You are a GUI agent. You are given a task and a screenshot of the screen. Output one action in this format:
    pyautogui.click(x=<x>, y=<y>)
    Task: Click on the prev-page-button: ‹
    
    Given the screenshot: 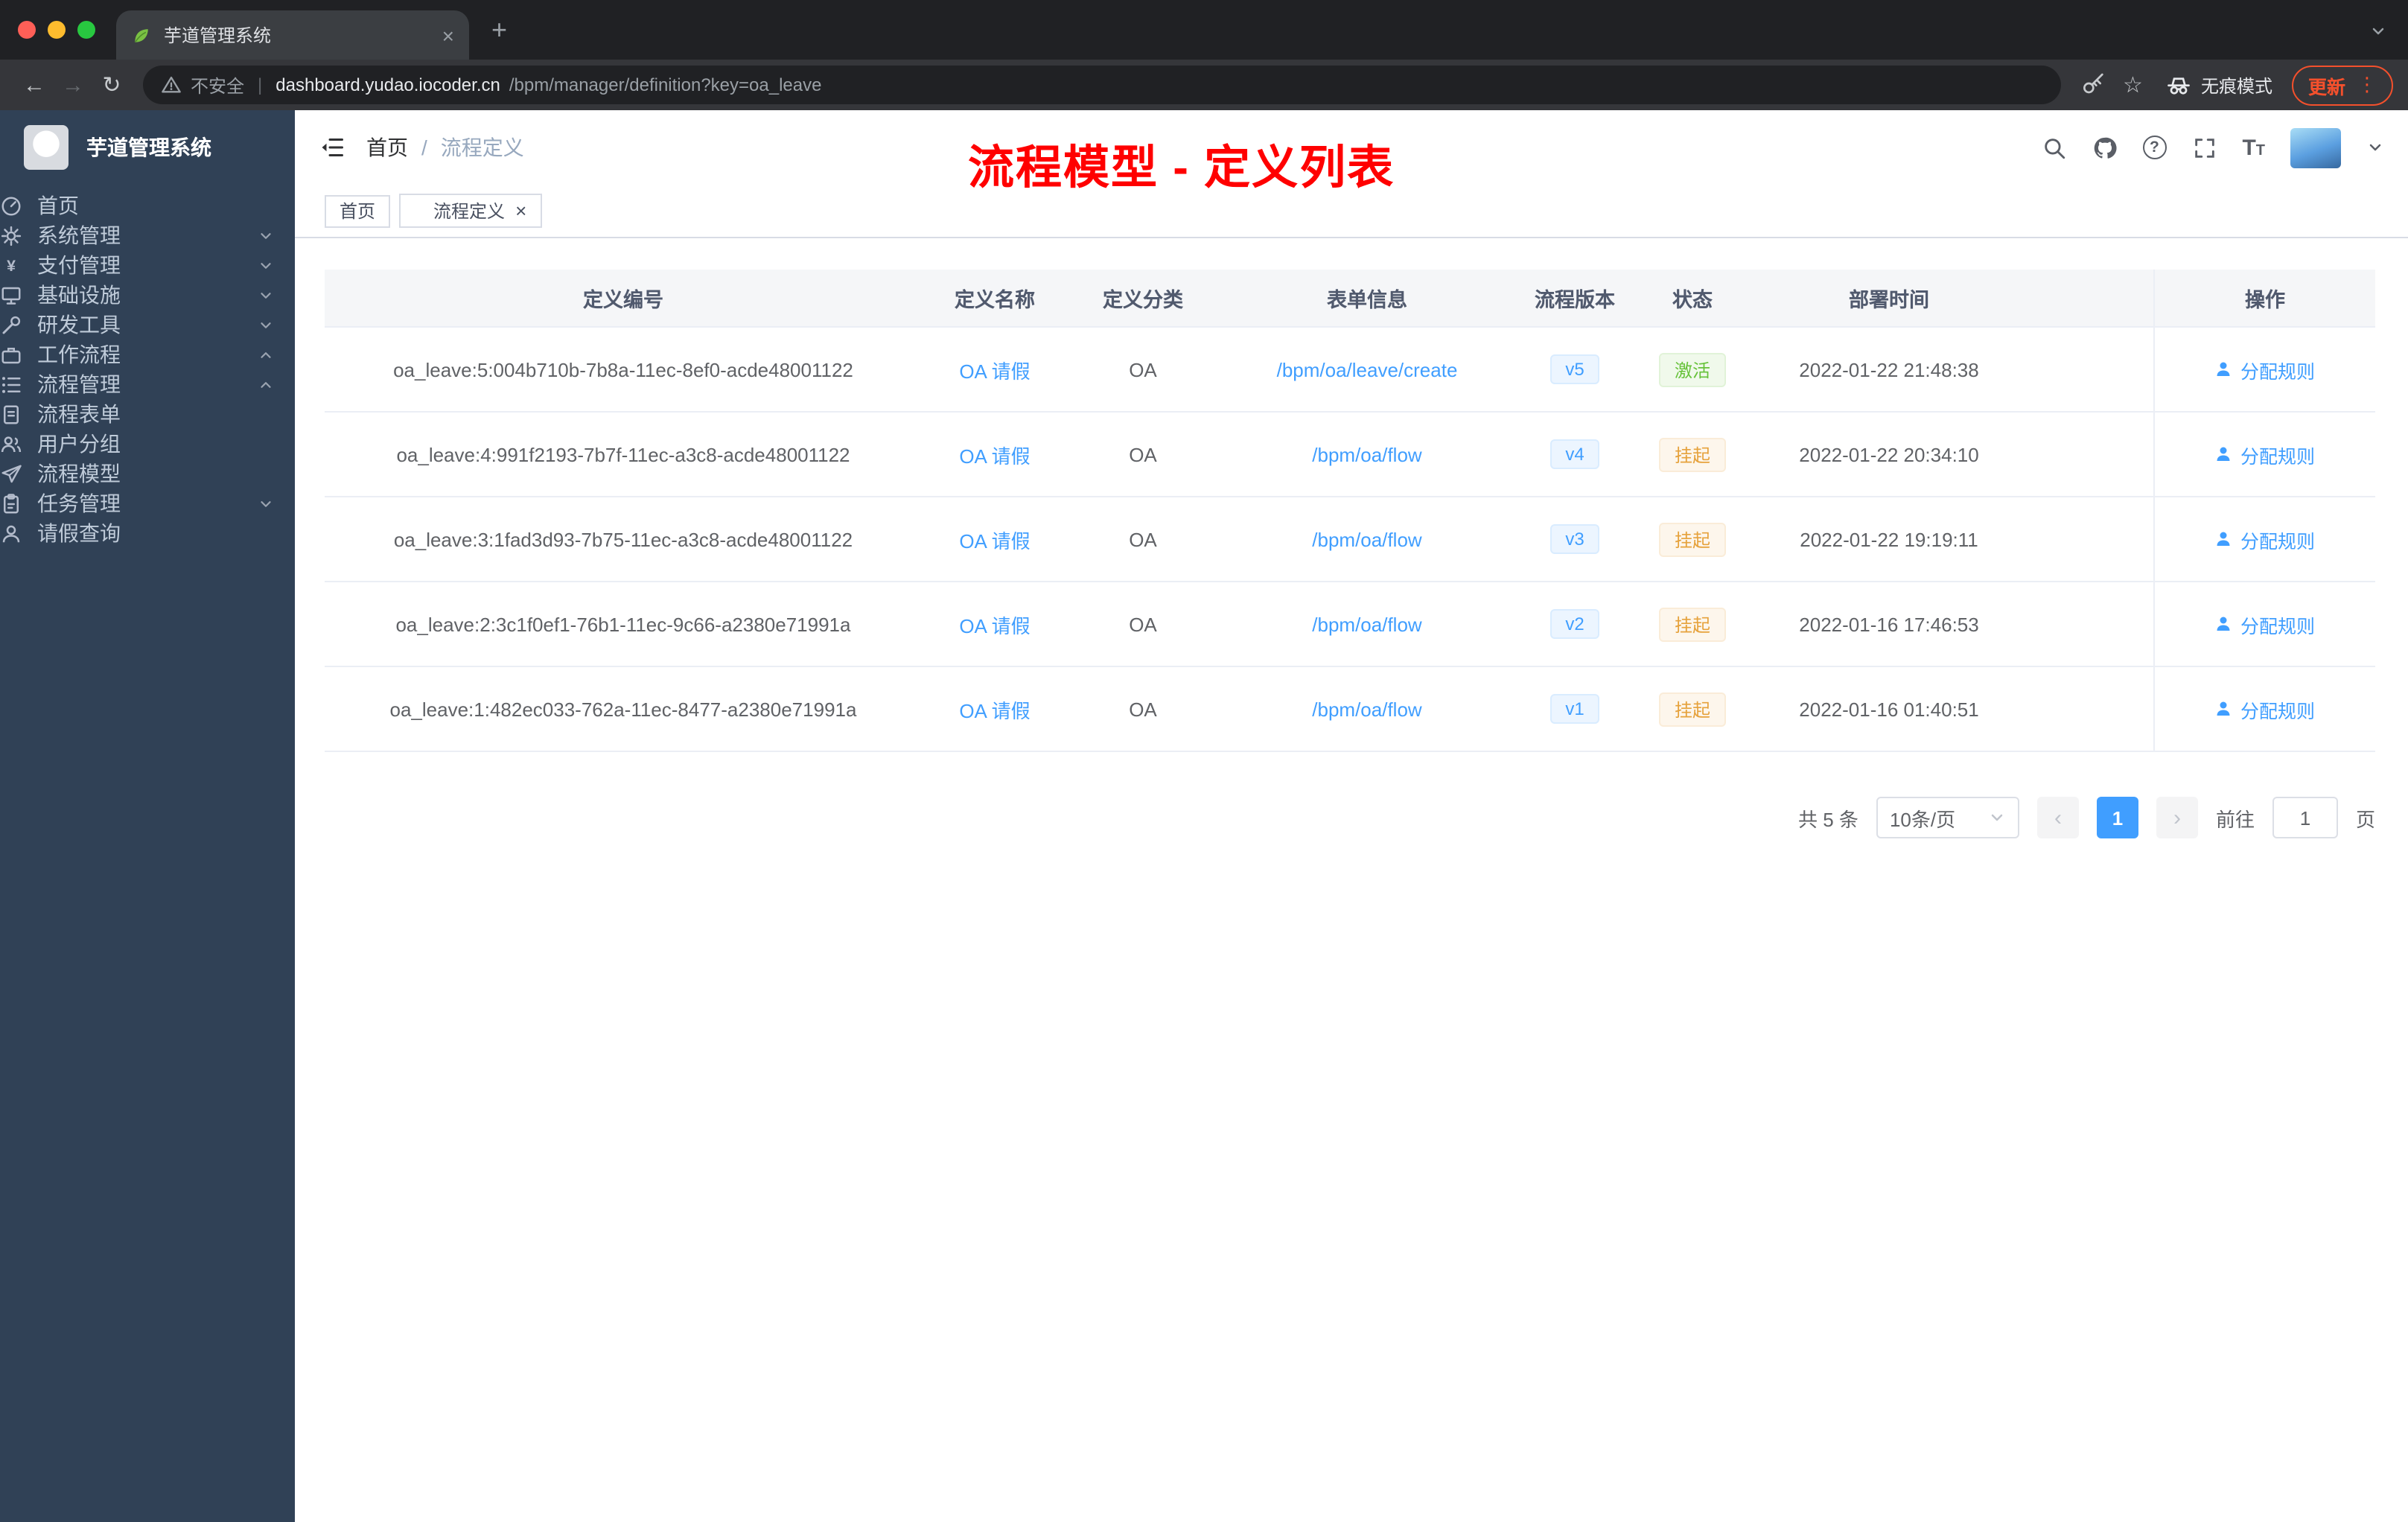 What is the action you would take?
    pyautogui.click(x=2057, y=817)
    